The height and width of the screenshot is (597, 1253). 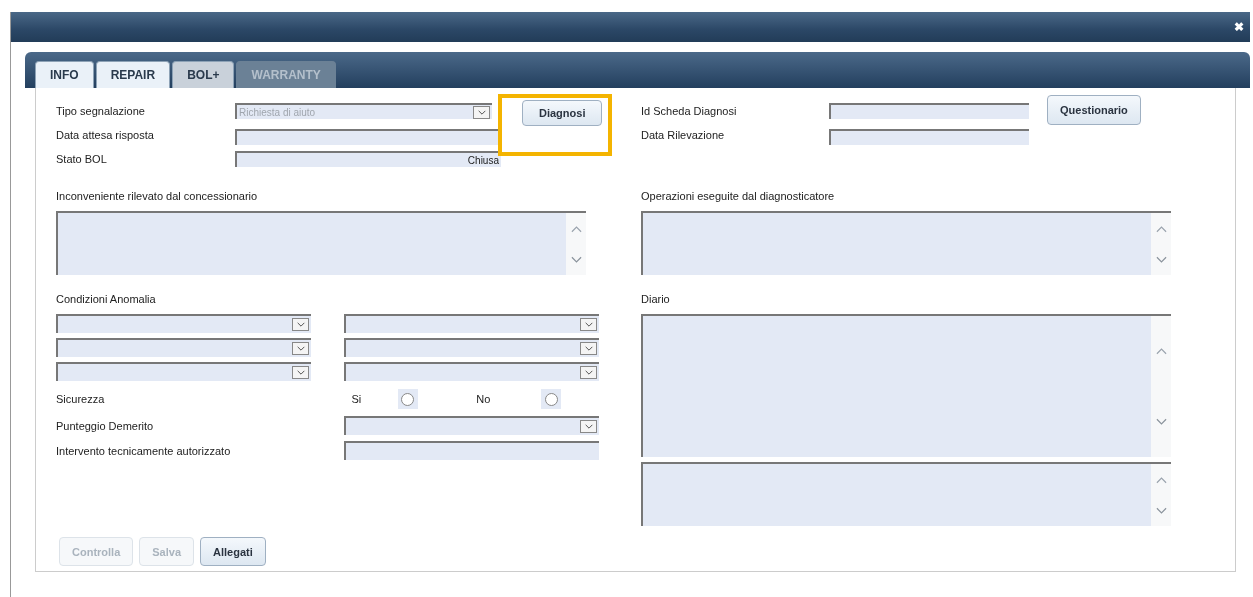 I want to click on section-label: Condizioni Anomalia, so click(x=106, y=299).